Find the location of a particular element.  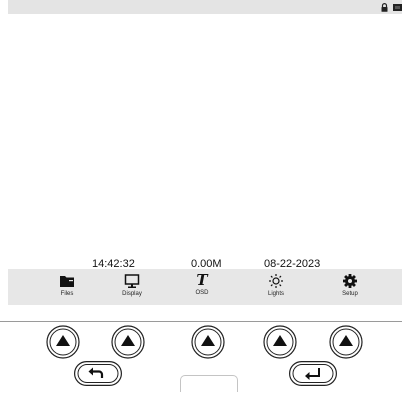

menu-lights: Lights is located at coordinates (276, 287).